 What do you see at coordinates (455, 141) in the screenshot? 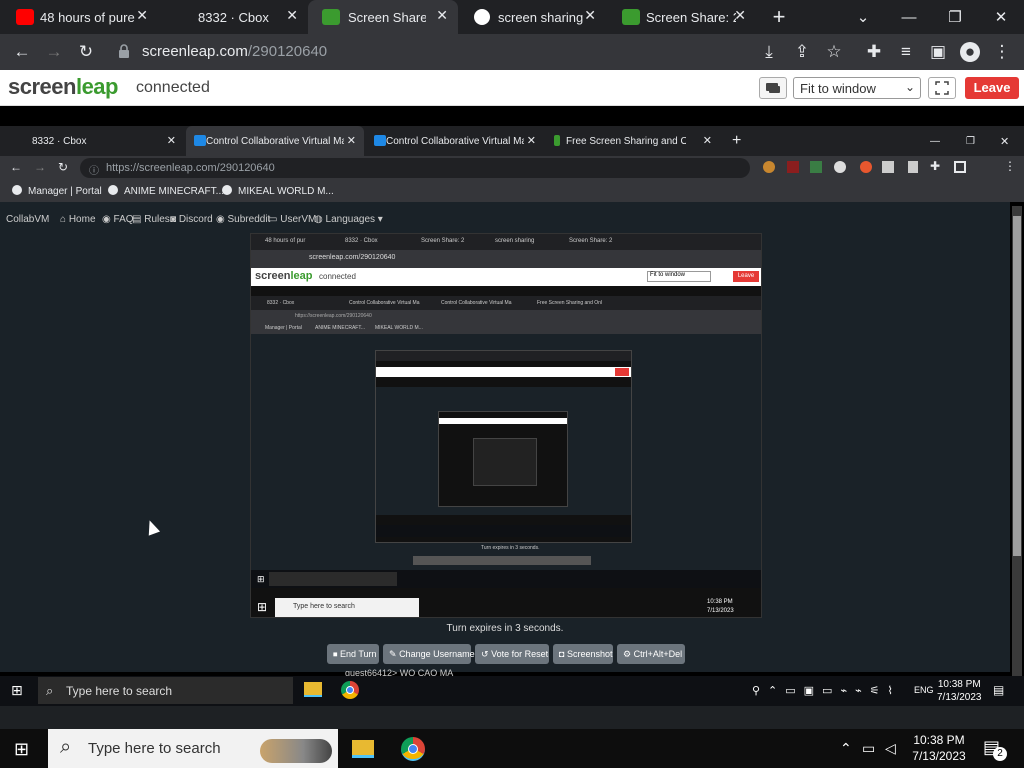
I see `remote-tab-collabvm: Control Collaborative Virtual Ma ✕` at bounding box center [455, 141].